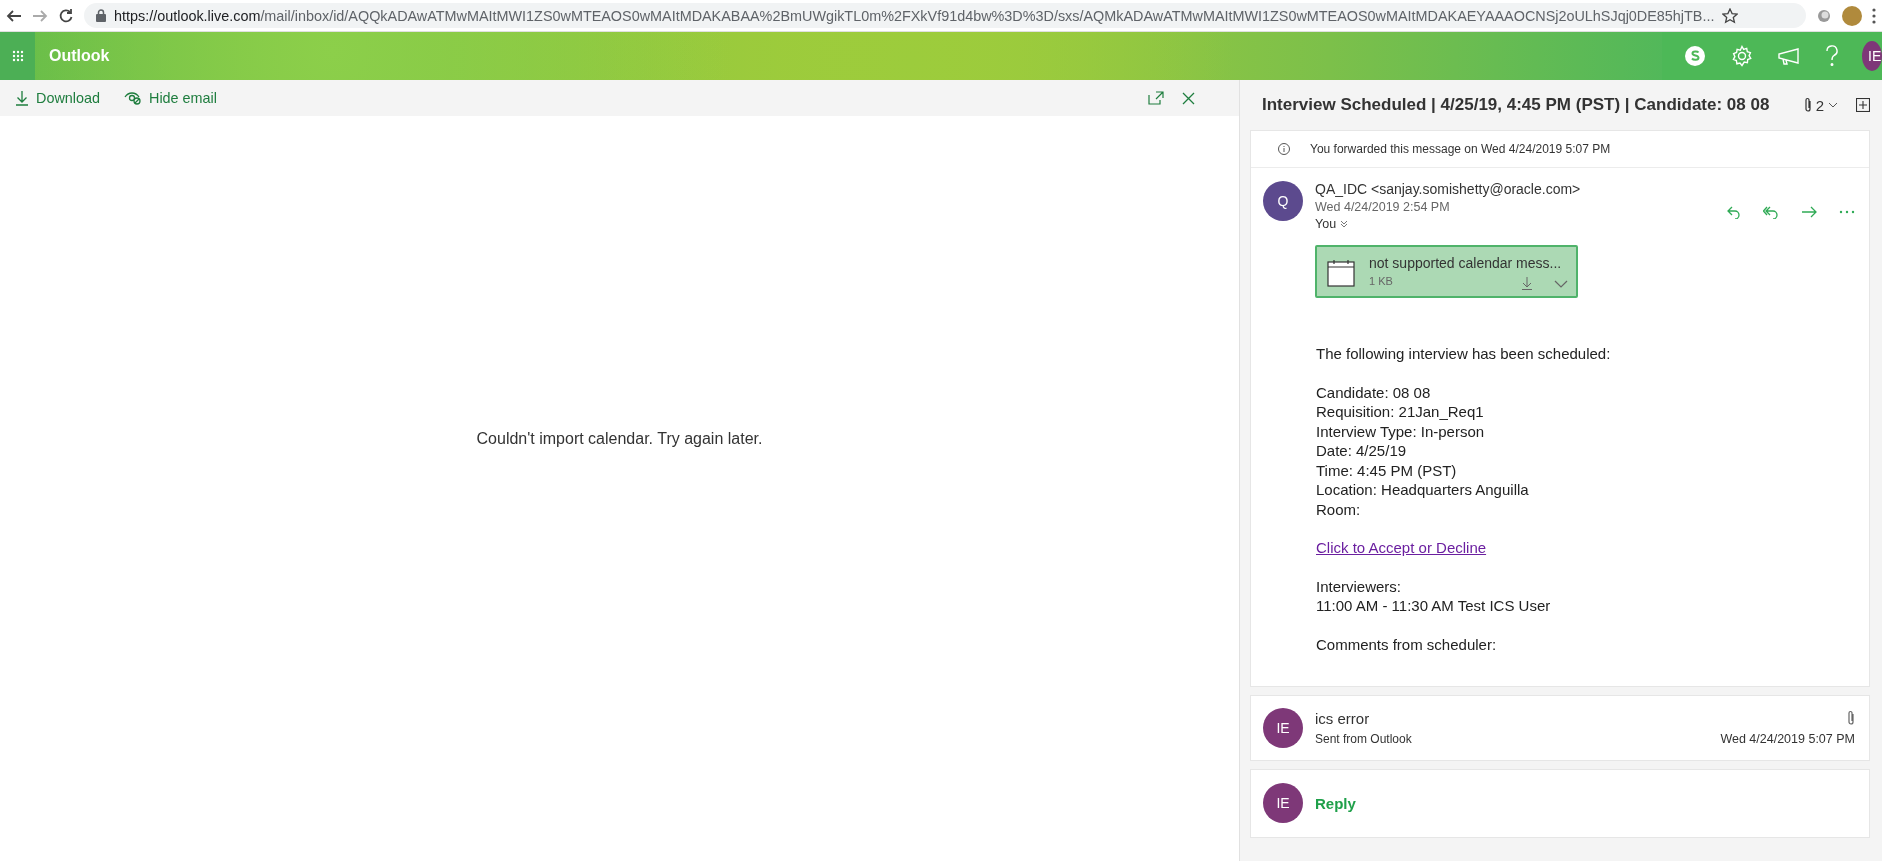  I want to click on body-text-line: Room:, so click(1339, 509).